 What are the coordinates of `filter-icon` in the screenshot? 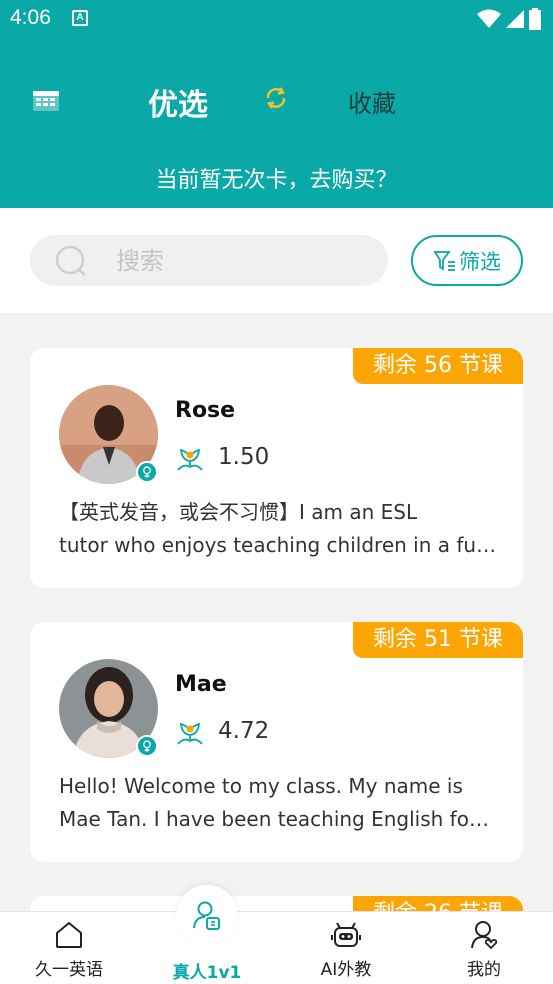 It's located at (444, 260).